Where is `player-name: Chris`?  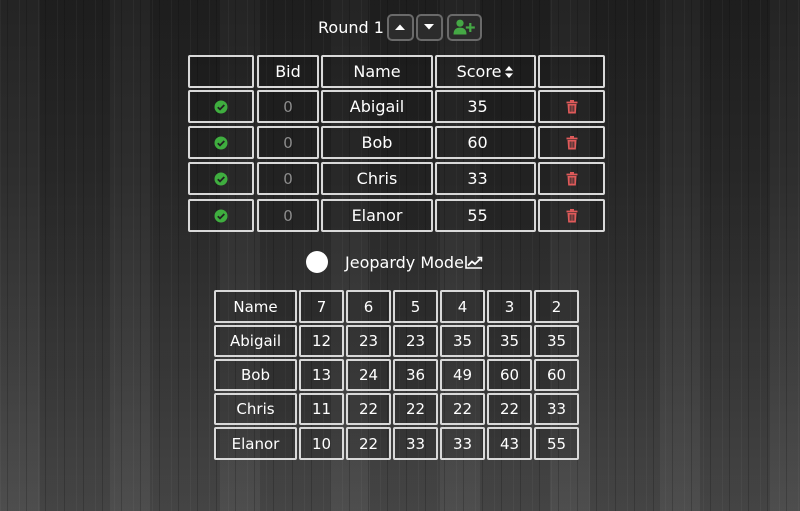 player-name: Chris is located at coordinates (377, 178).